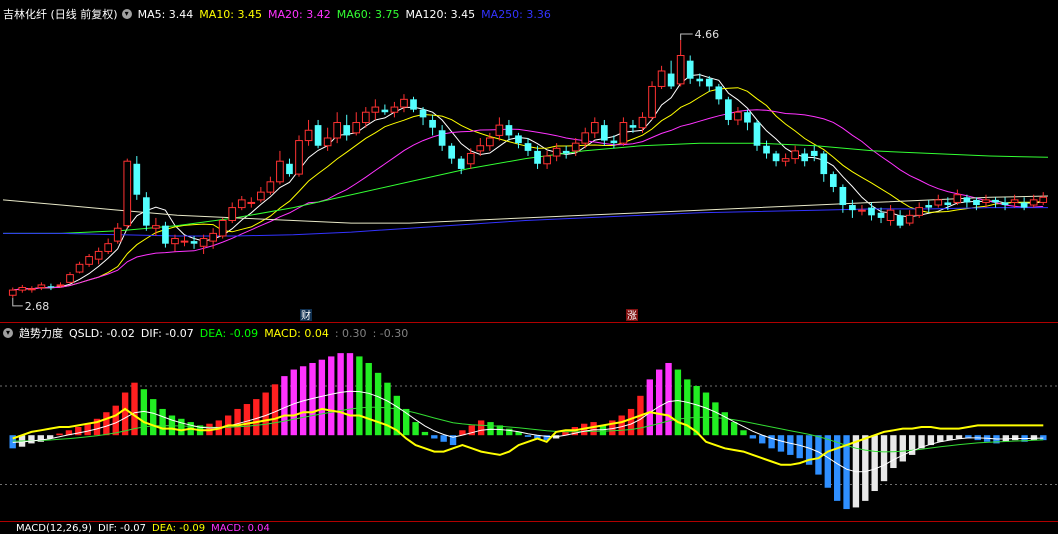 This screenshot has height=534, width=1058. I want to click on macd-title: MACD(12,26,9), so click(54, 528).